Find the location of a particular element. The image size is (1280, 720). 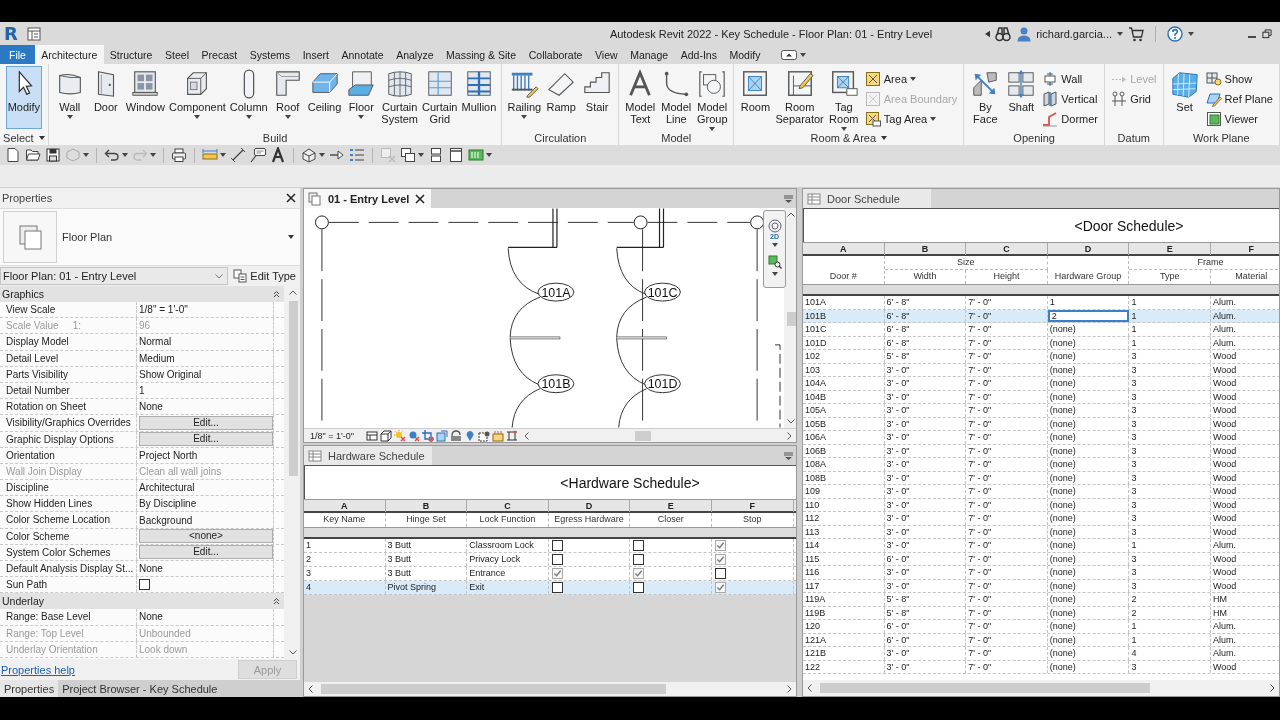

ribbon-tool-button: Mullion is located at coordinates (479, 97).